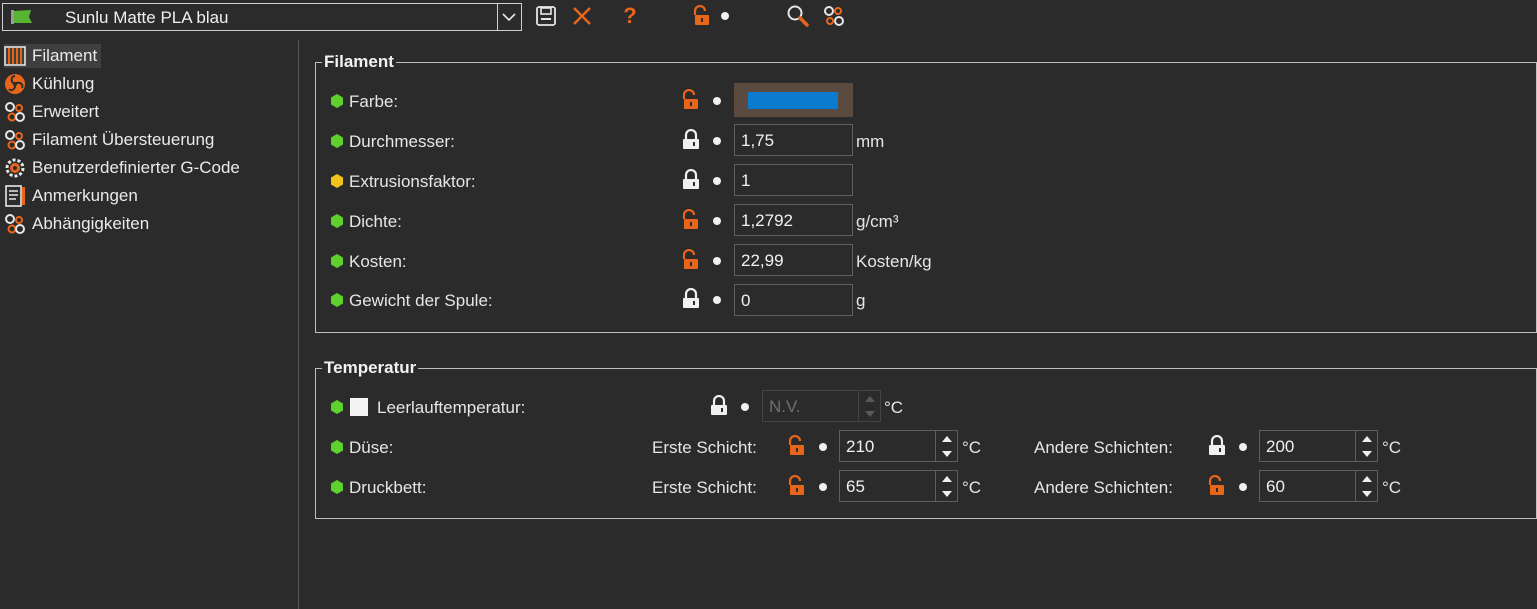 The image size is (1537, 609). I want to click on fan-icon, so click(15, 84).